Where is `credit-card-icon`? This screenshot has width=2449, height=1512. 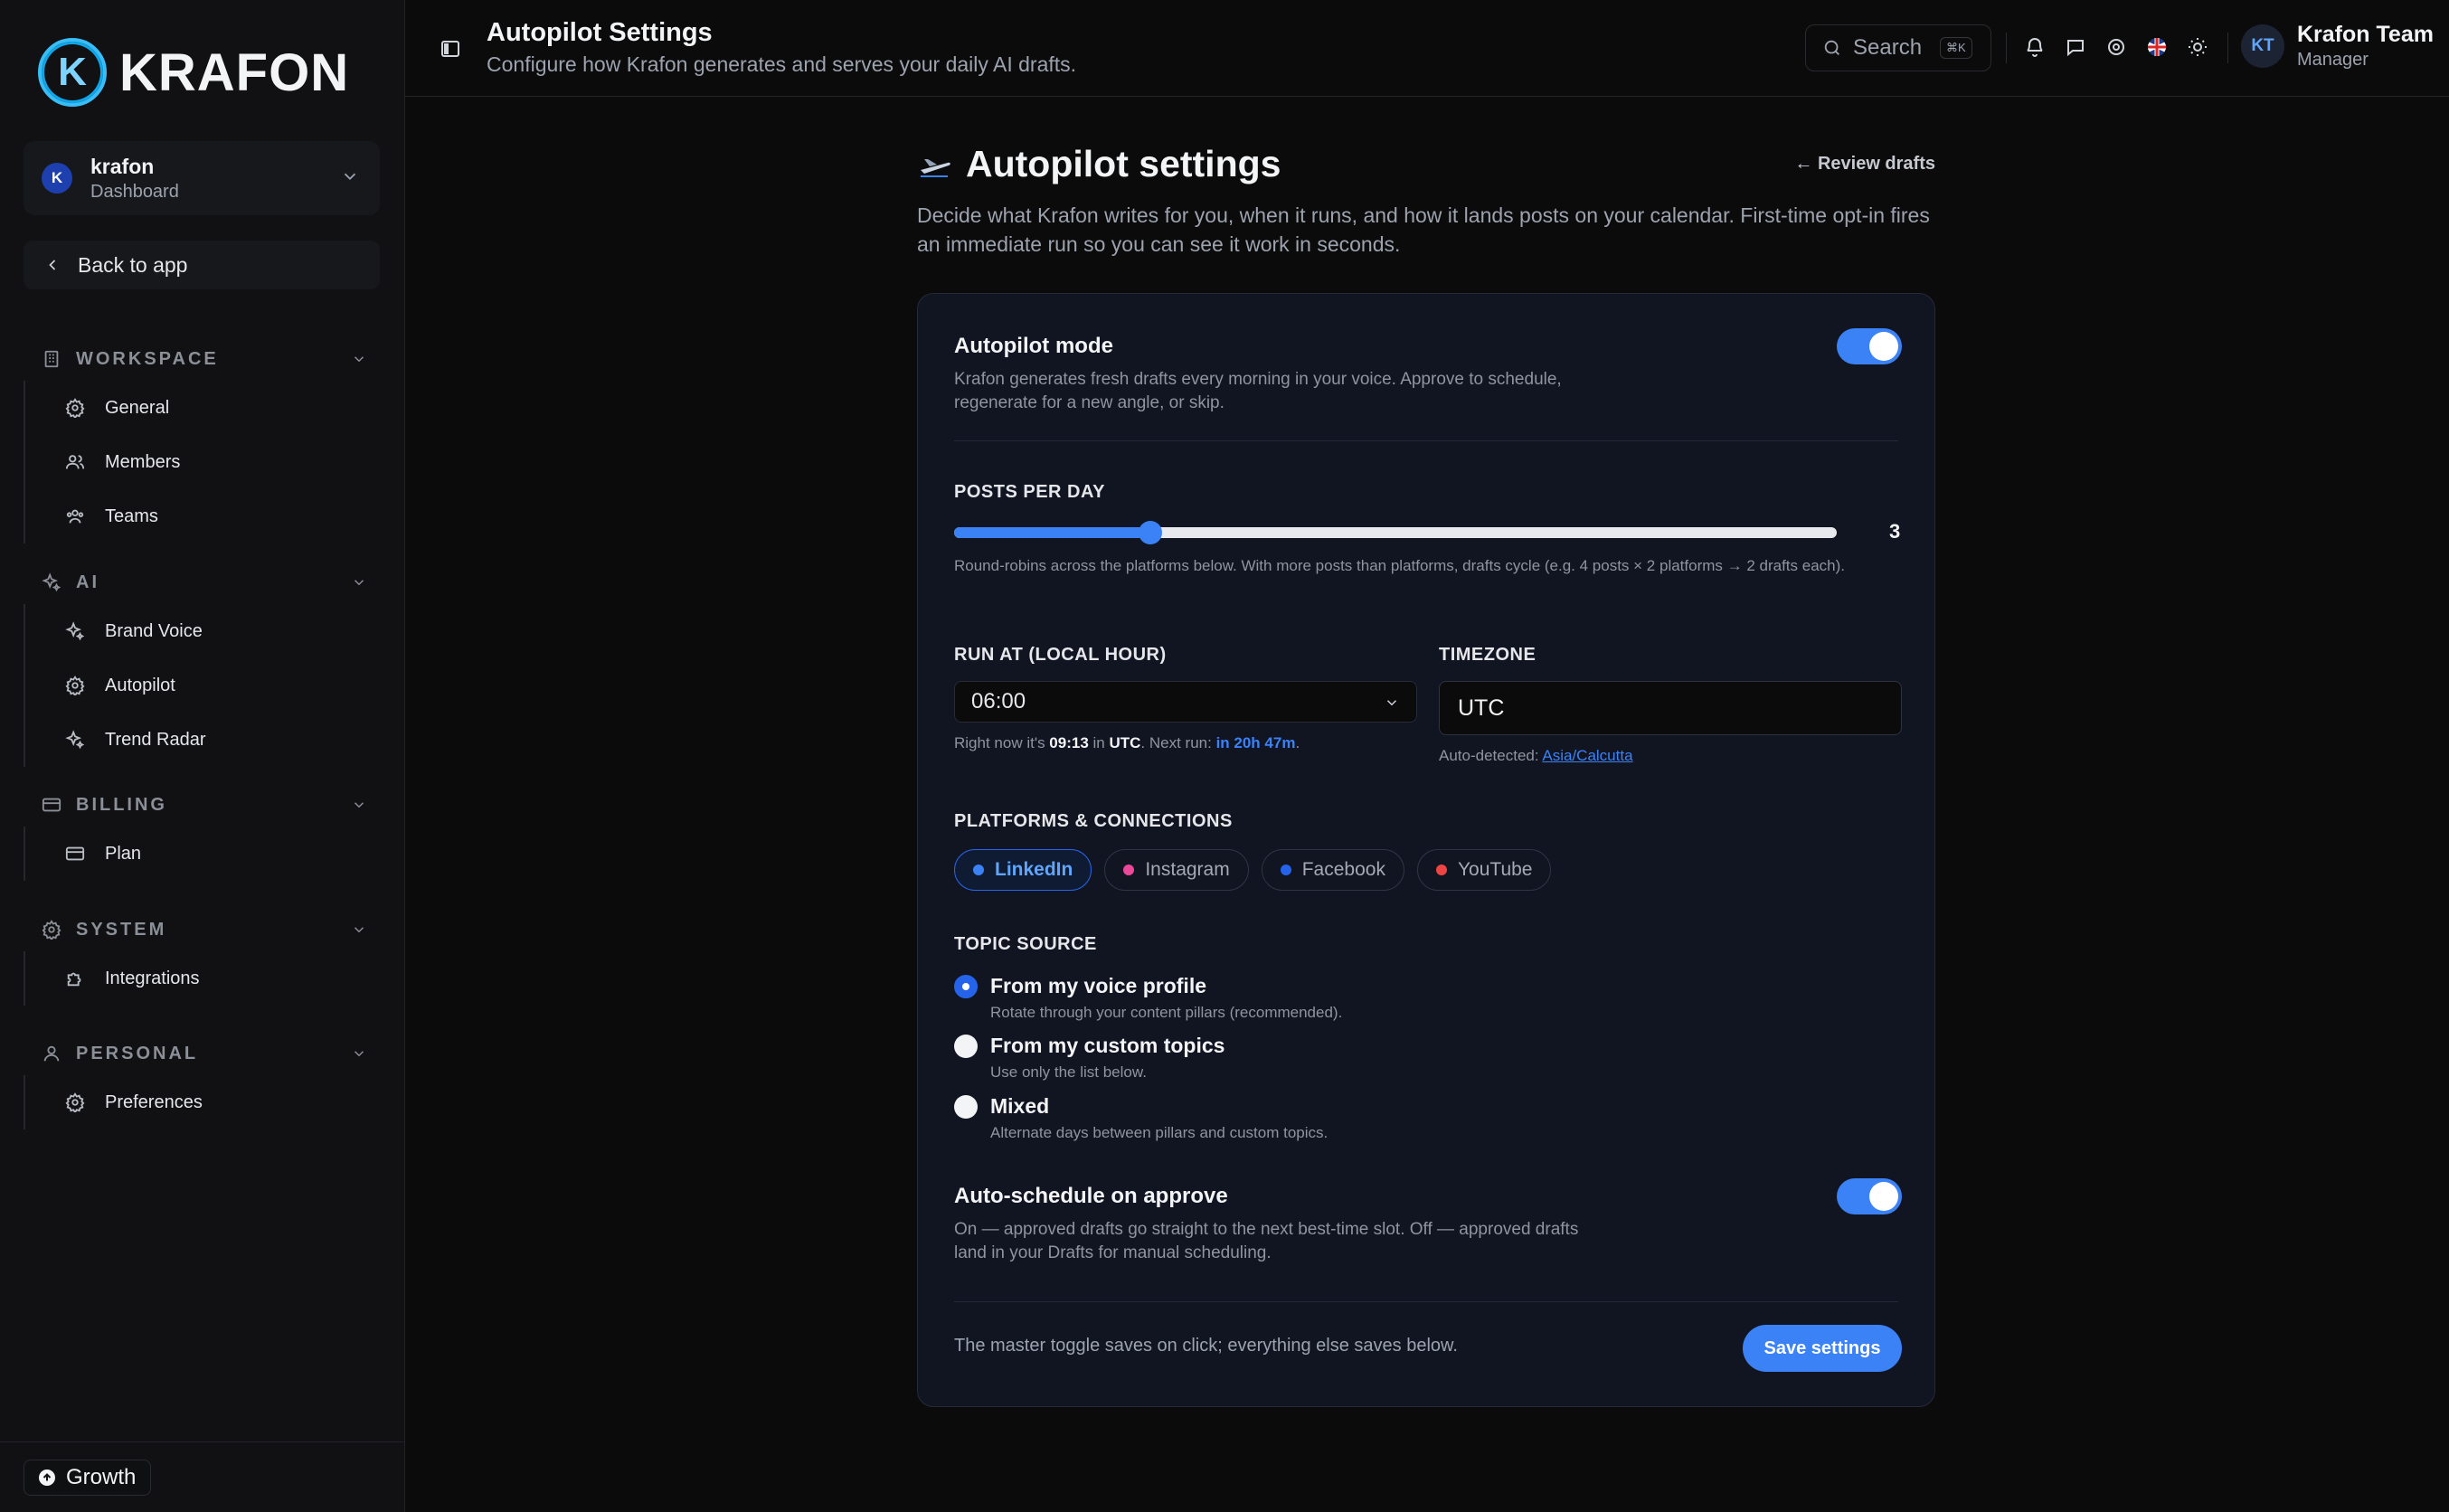
credit-card-icon is located at coordinates (75, 853).